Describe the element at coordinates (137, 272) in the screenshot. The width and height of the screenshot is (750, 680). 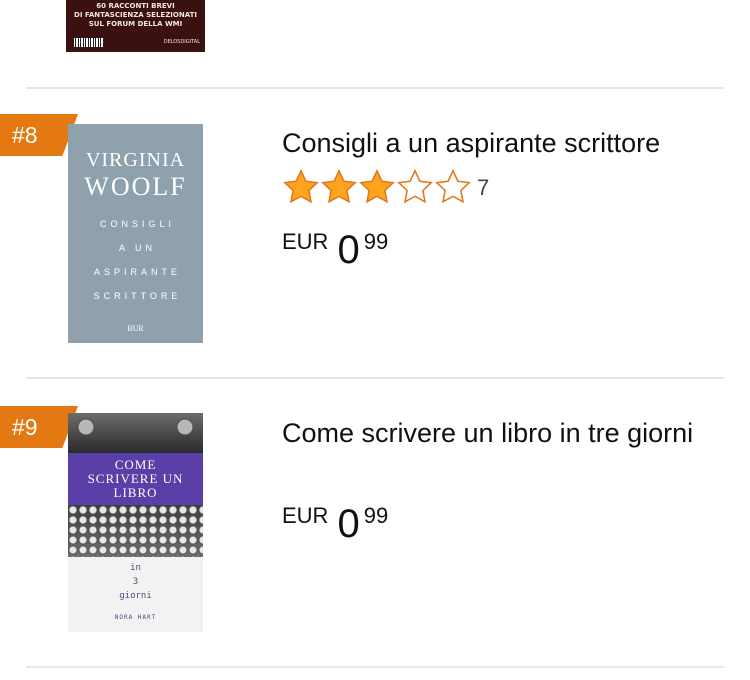
I see `cover-title-line: ASPIRANTE` at that location.